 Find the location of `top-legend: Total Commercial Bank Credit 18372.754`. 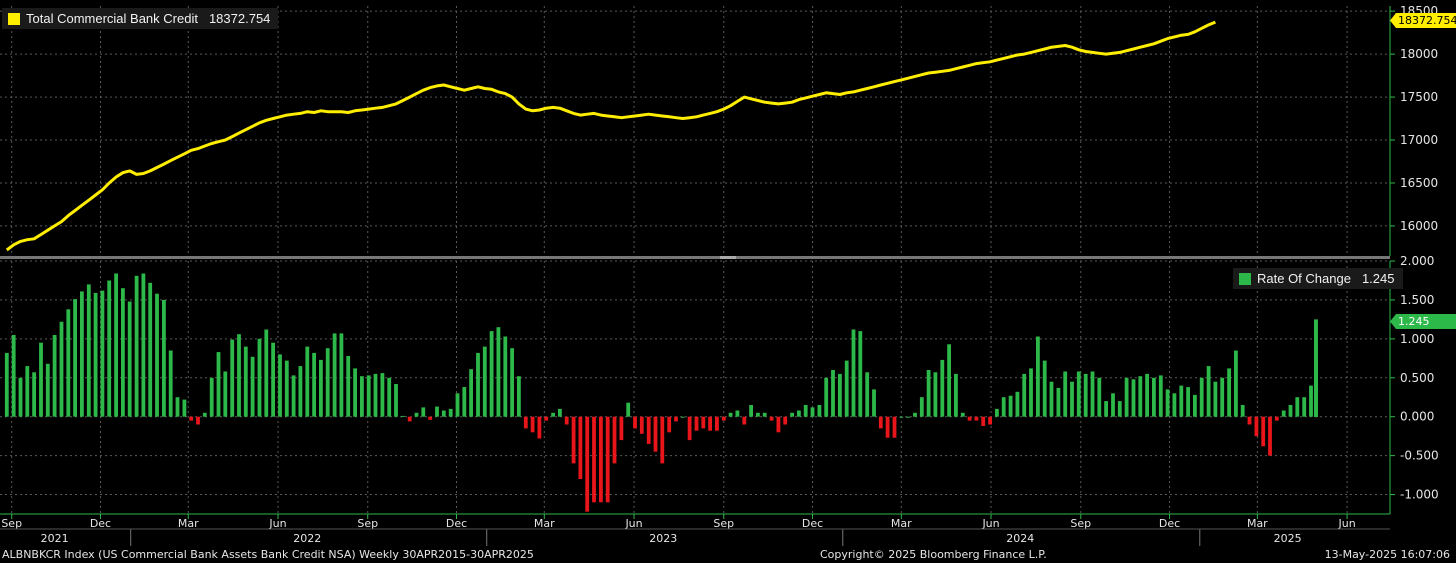

top-legend: Total Commercial Bank Credit 18372.754 is located at coordinates (140, 18).